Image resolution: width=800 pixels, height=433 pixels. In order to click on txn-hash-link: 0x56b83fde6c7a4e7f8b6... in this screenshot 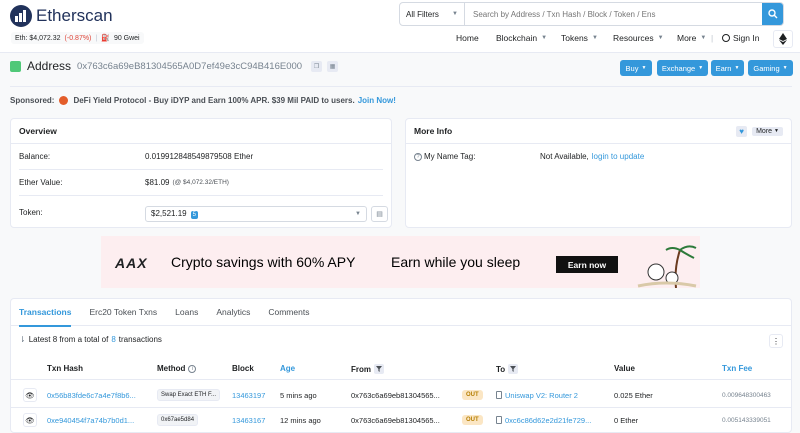, I will do `click(91, 395)`.